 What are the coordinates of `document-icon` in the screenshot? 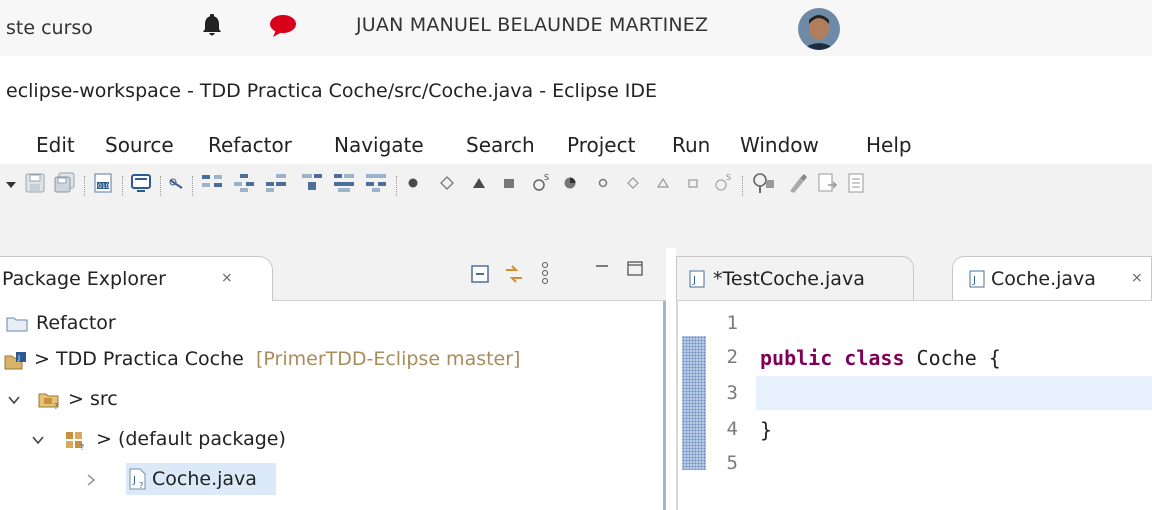 It's located at (856, 183).